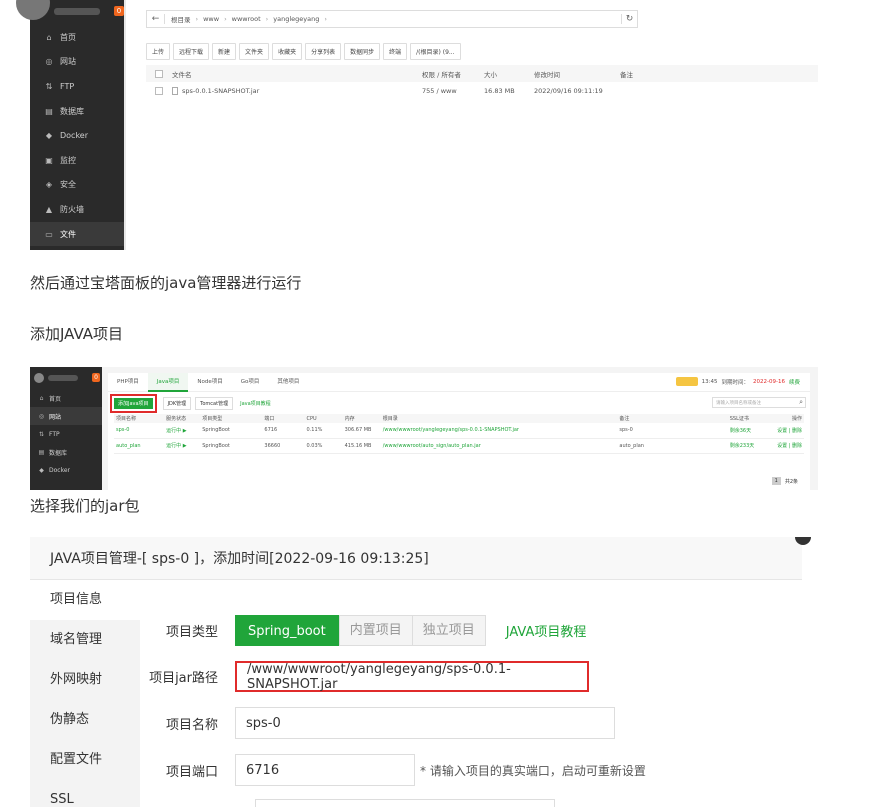 The width and height of the screenshot is (883, 807). Describe the element at coordinates (85, 720) in the screenshot. I see `side-tab-3: 伪静态` at that location.